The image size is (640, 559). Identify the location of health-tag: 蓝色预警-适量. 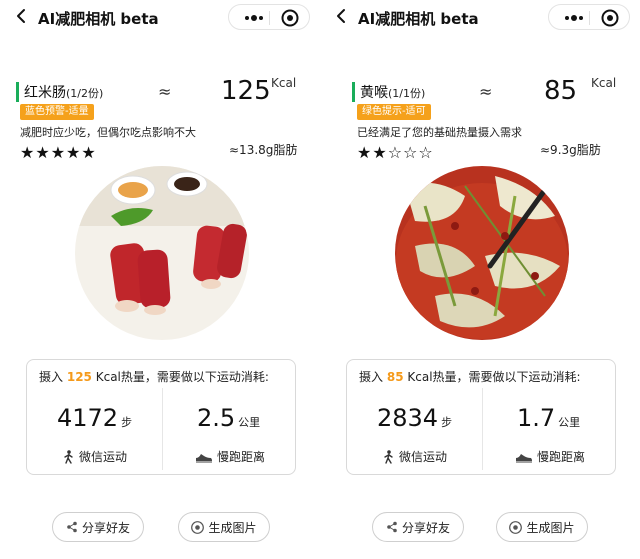
(57, 112).